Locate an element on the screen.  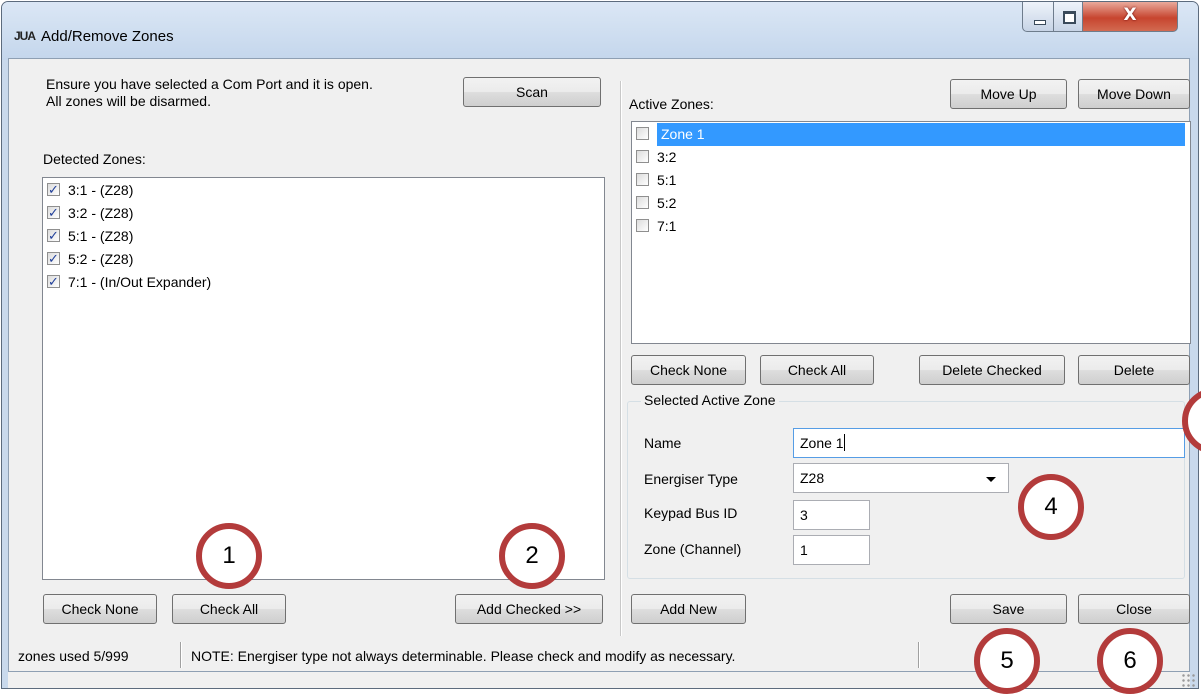
name-input: Zone 1 is located at coordinates (989, 443).